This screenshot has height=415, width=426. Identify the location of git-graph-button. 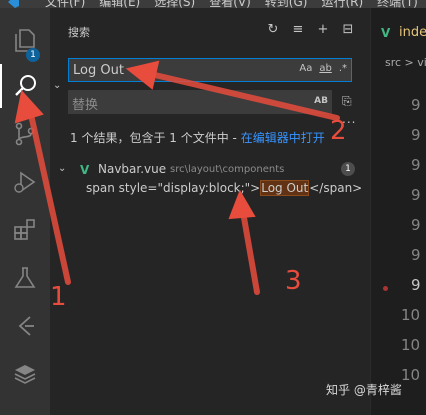
(25, 326).